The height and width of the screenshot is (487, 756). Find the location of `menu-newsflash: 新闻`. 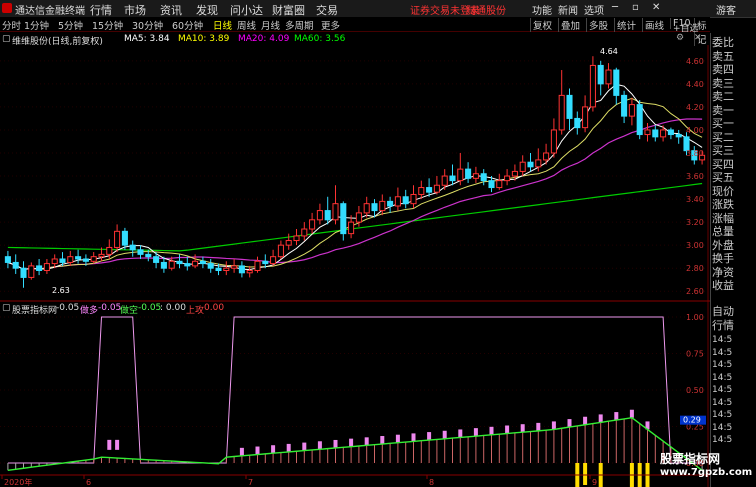

menu-newsflash: 新闻 is located at coordinates (568, 9).